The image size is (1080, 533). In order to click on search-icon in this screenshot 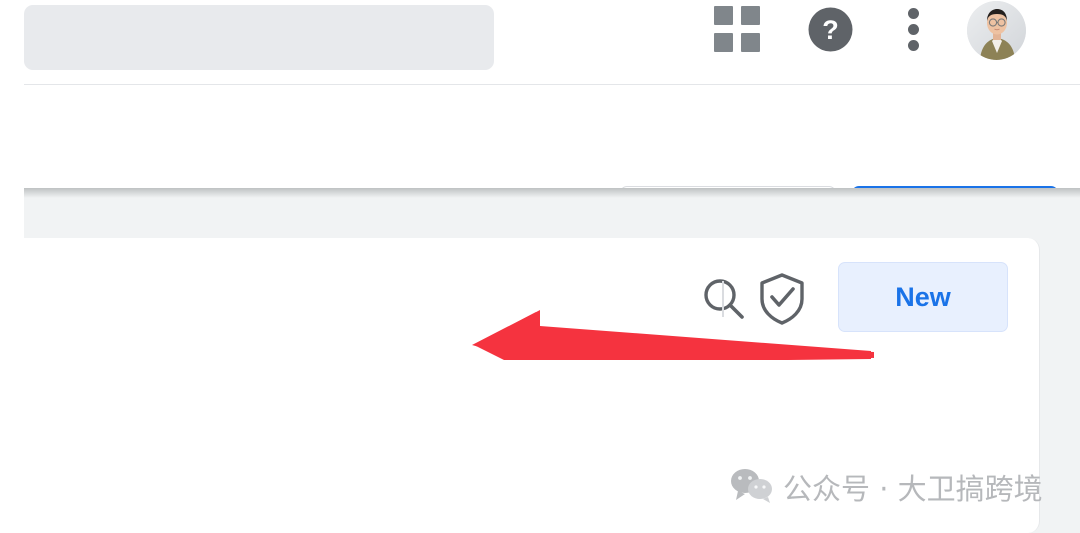, I will do `click(724, 299)`.